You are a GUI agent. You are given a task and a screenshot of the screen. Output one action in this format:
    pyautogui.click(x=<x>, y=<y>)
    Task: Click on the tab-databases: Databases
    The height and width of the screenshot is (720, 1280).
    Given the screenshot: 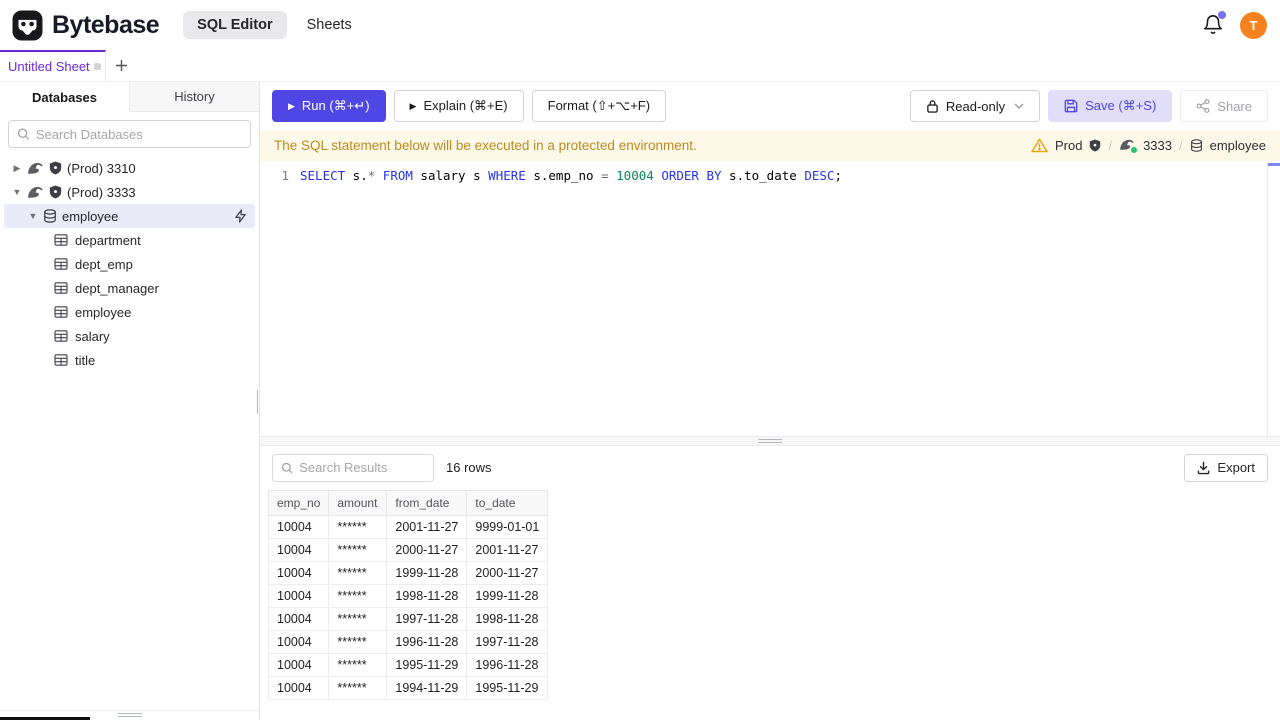 What is the action you would take?
    pyautogui.click(x=65, y=97)
    